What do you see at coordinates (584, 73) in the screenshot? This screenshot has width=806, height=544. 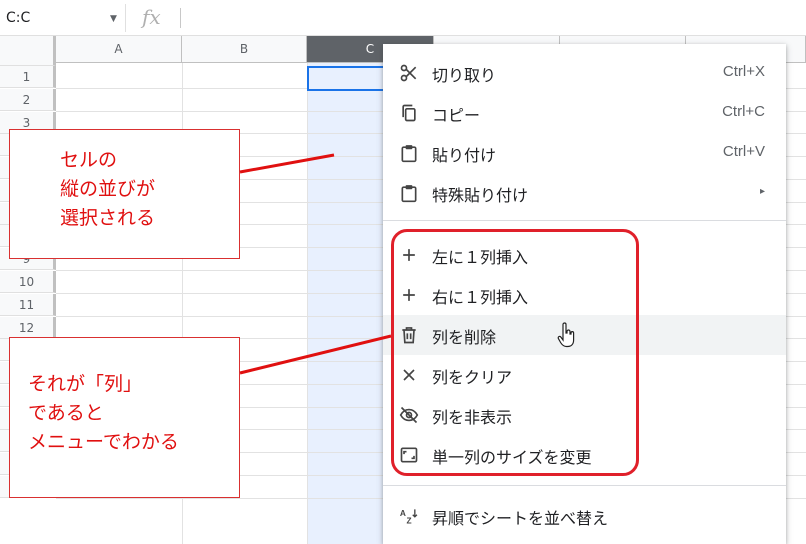 I see `menu-item-cut: 切り取り Ctrl+X` at bounding box center [584, 73].